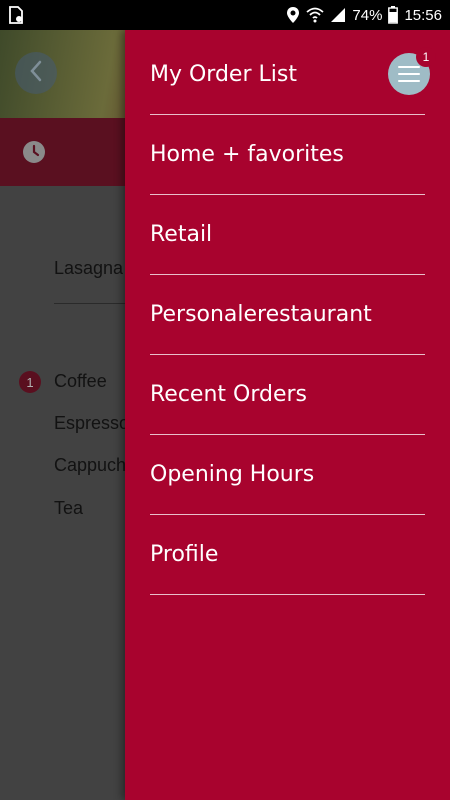 The height and width of the screenshot is (800, 450). I want to click on list-item: Coffee, so click(80, 381).